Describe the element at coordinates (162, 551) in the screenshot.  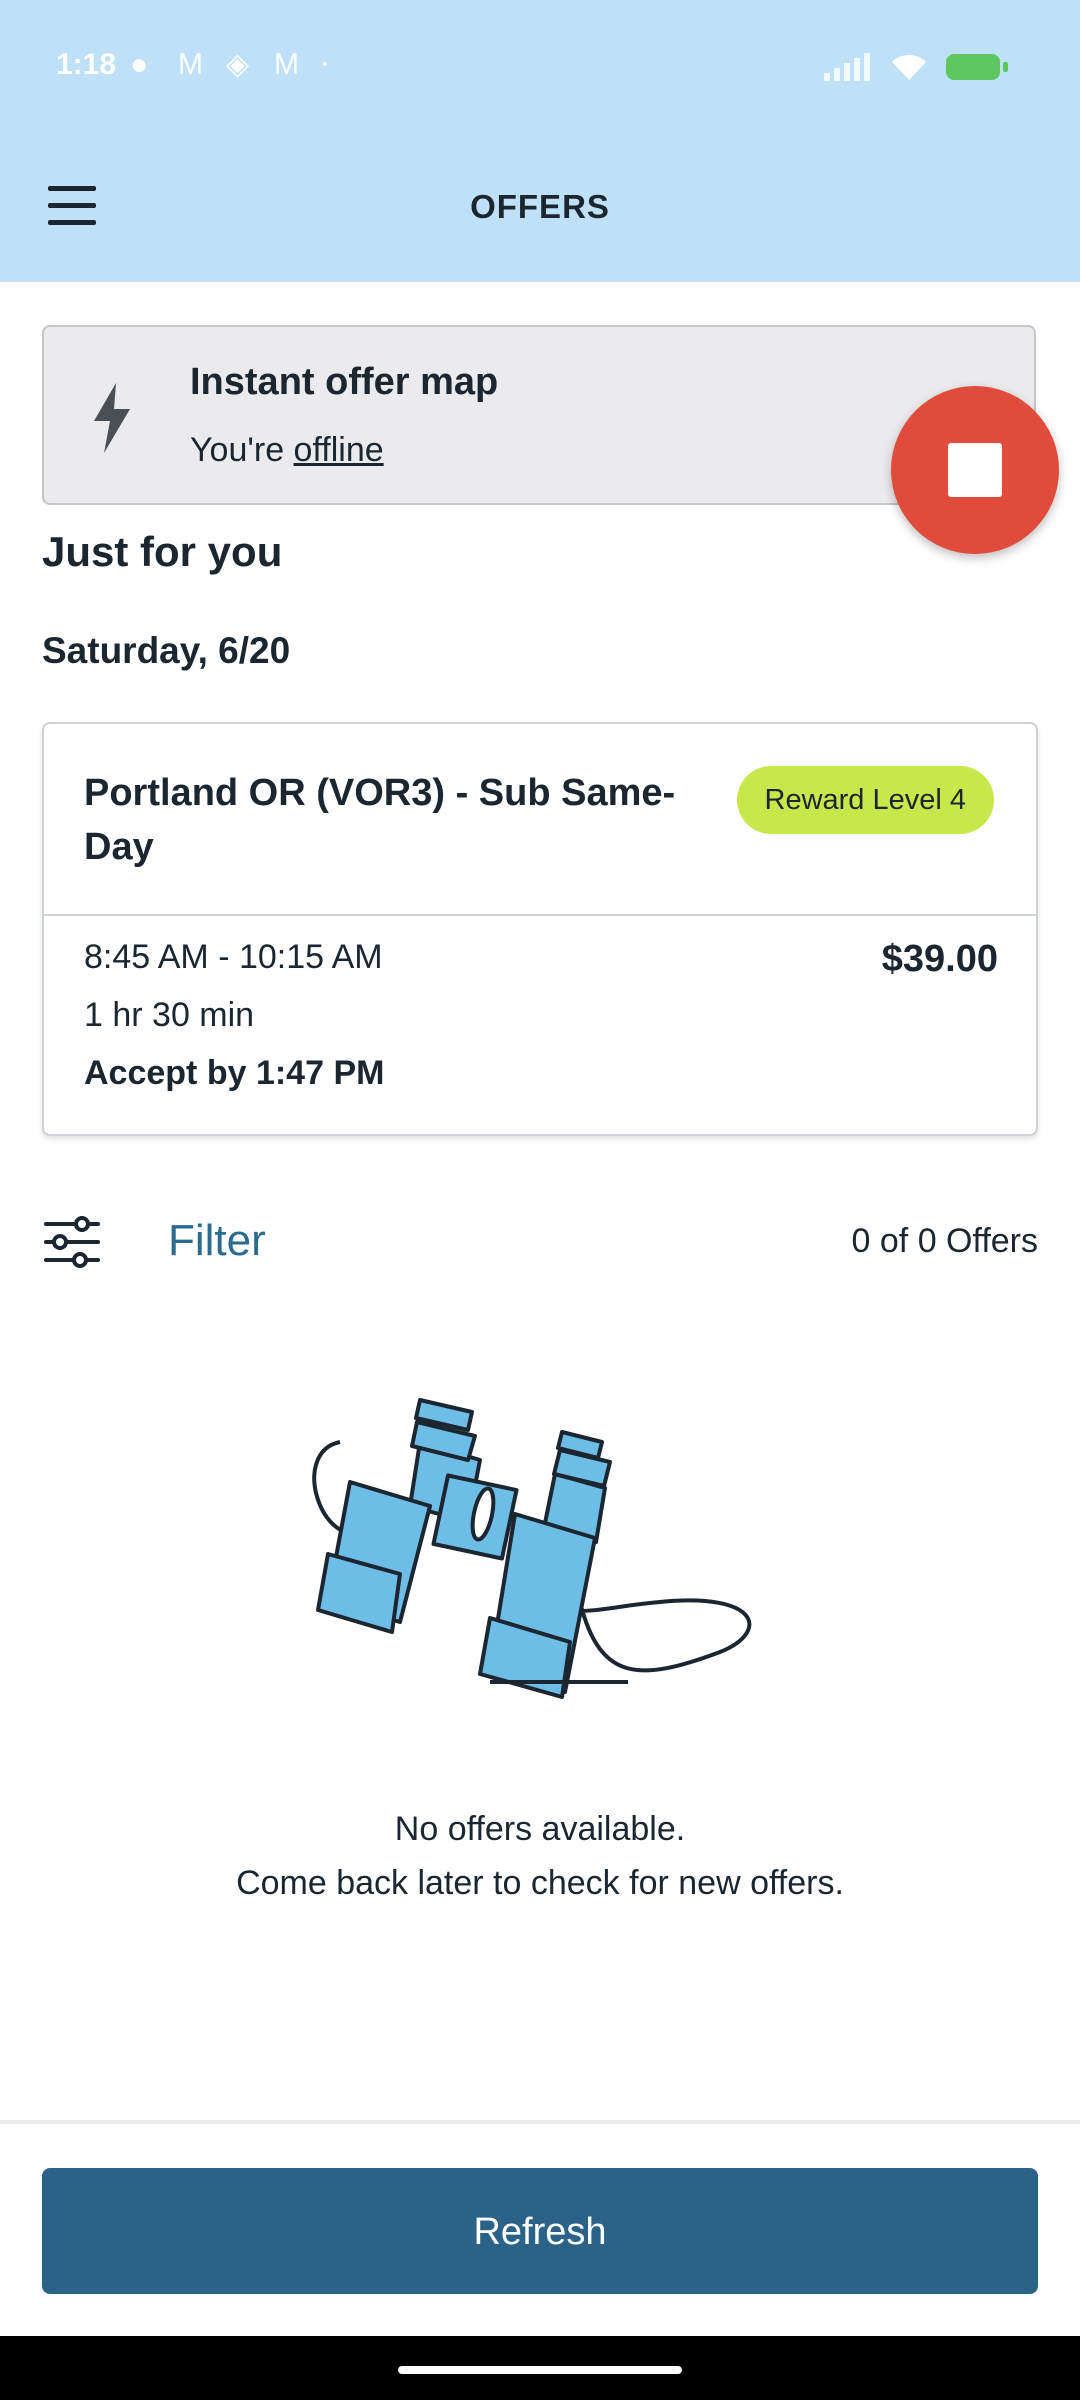
I see `section-heading: Just for you` at that location.